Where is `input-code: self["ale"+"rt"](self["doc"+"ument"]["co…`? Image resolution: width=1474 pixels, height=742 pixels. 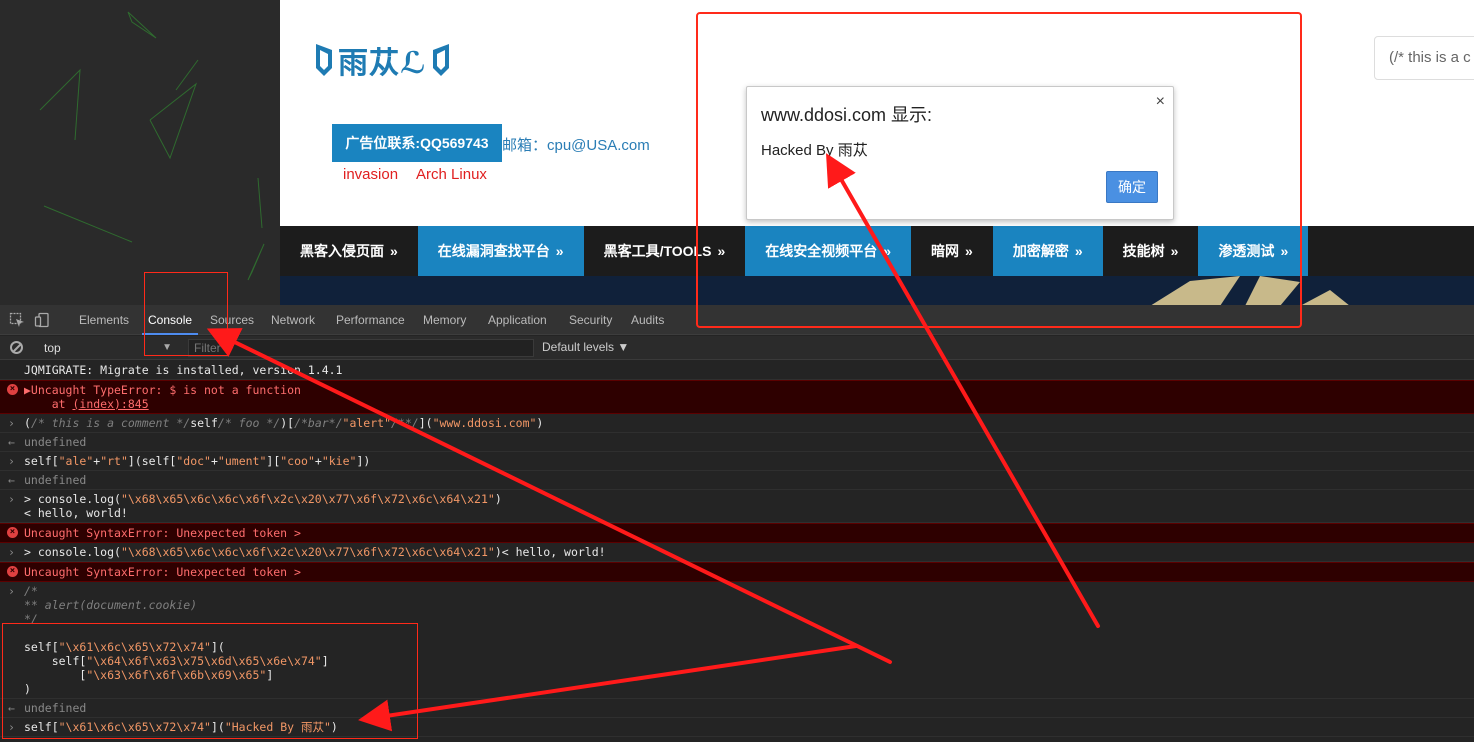 input-code: self["ale"+"rt"](self["doc"+"ument"]["co… is located at coordinates (197, 461).